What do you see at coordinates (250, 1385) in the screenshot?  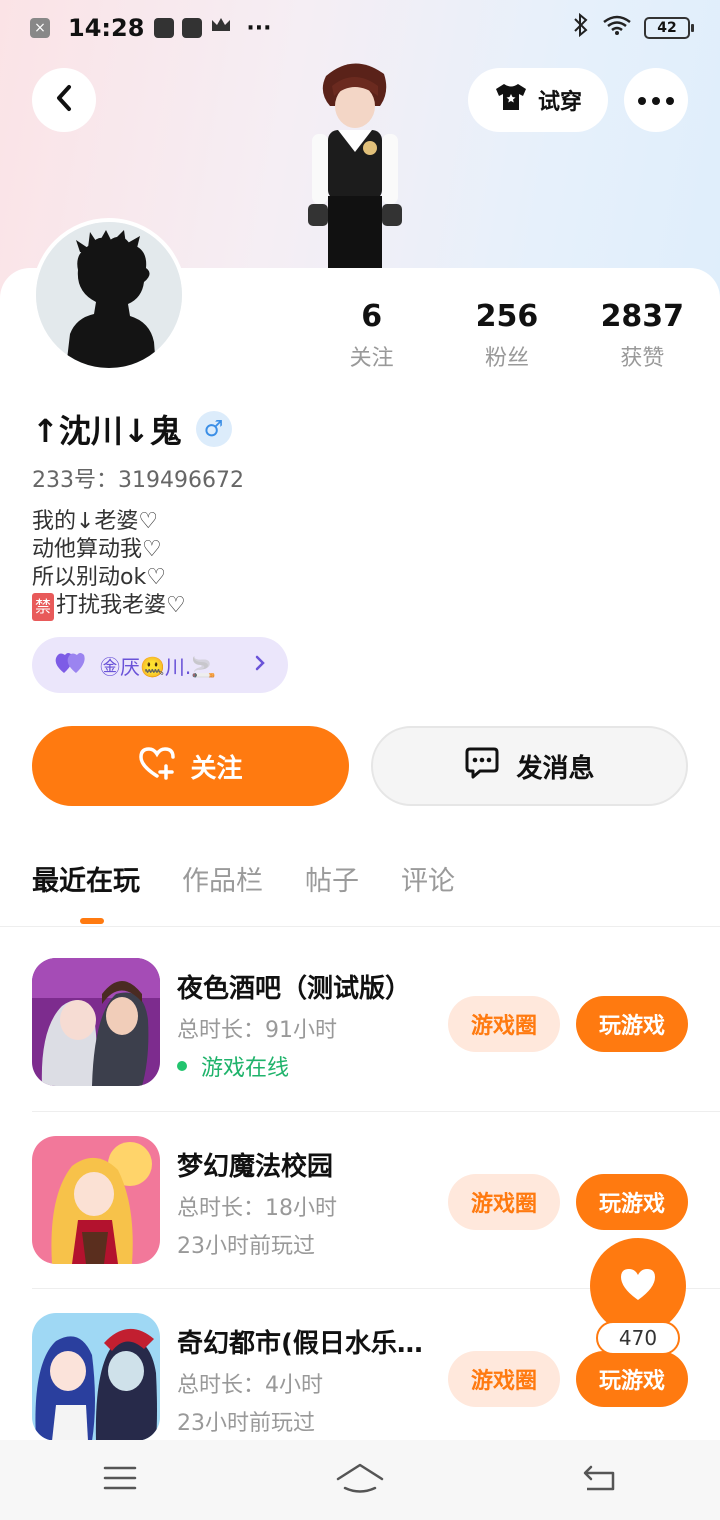 I see `game-duration: 总时长：4小时` at bounding box center [250, 1385].